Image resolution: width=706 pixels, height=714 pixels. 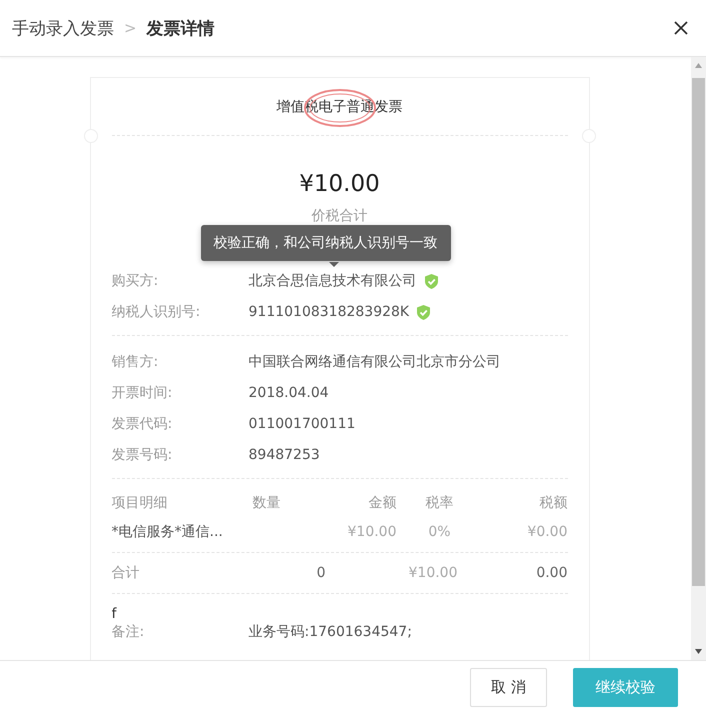 I want to click on field-label: 发票号码:, so click(x=143, y=455).